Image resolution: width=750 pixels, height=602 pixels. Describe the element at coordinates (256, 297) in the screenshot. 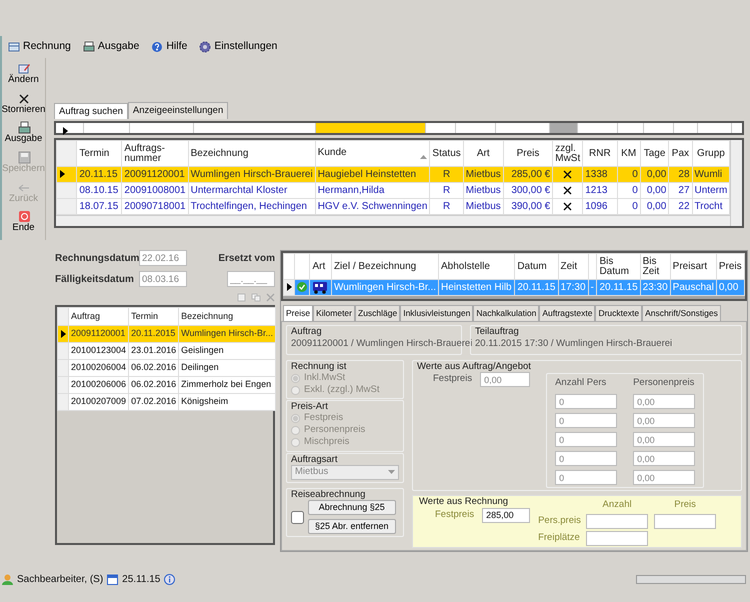

I see `copy-icon` at that location.